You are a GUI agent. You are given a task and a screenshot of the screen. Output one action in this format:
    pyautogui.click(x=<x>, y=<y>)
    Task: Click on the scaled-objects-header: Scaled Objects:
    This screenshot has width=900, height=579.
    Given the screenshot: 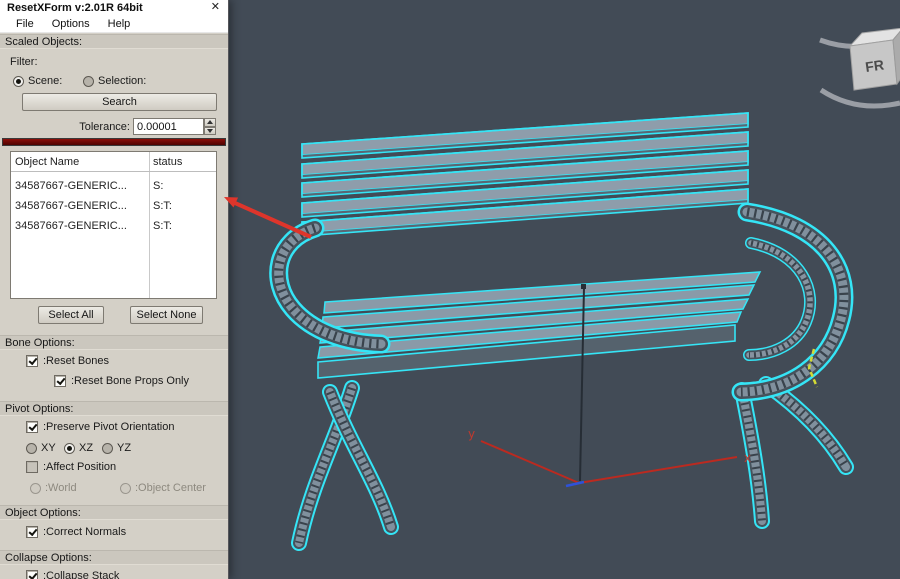 What is the action you would take?
    pyautogui.click(x=114, y=41)
    